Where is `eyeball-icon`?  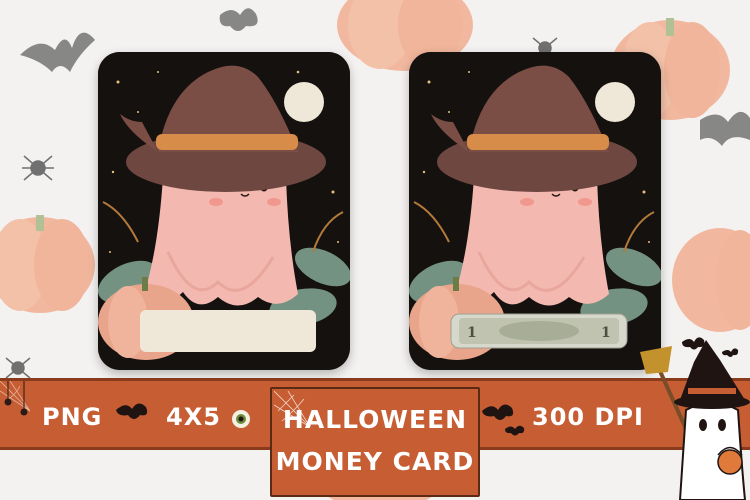 eyeball-icon is located at coordinates (241, 419).